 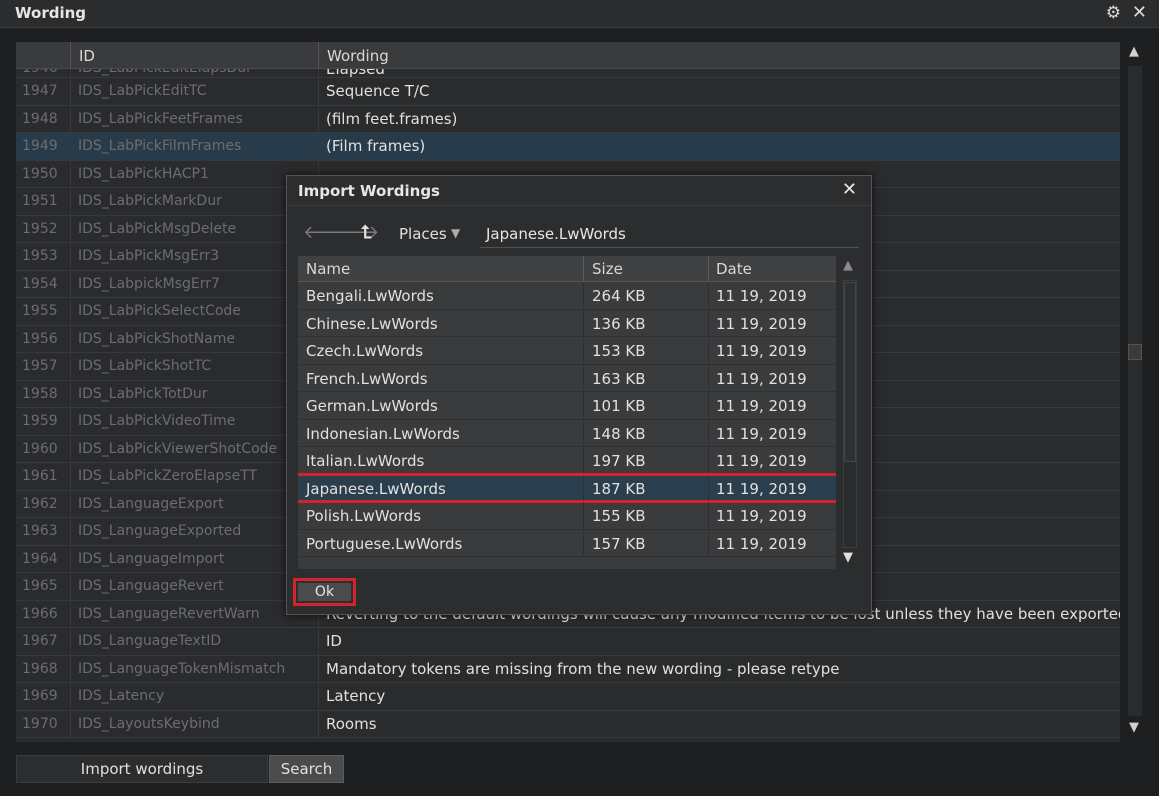 I want to click on row-number: 1967, so click(x=40, y=641).